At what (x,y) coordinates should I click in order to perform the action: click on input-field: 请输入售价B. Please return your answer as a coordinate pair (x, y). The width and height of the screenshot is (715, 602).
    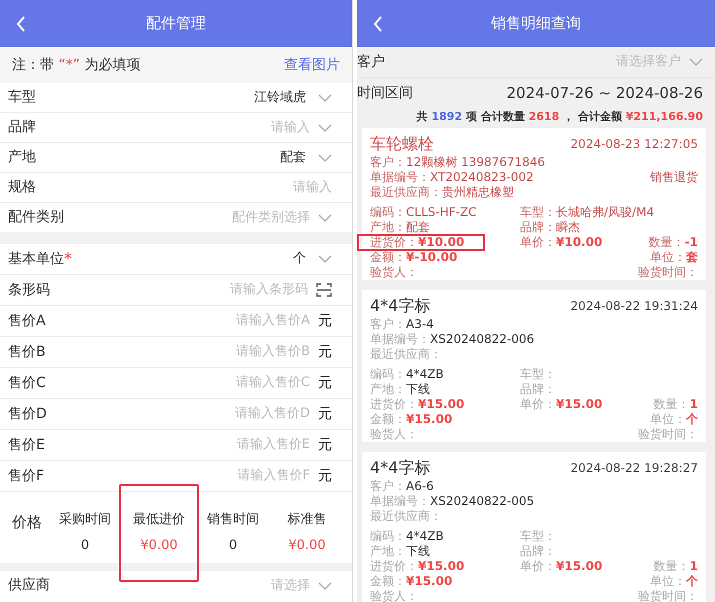
    Looking at the image, I should click on (240, 352).